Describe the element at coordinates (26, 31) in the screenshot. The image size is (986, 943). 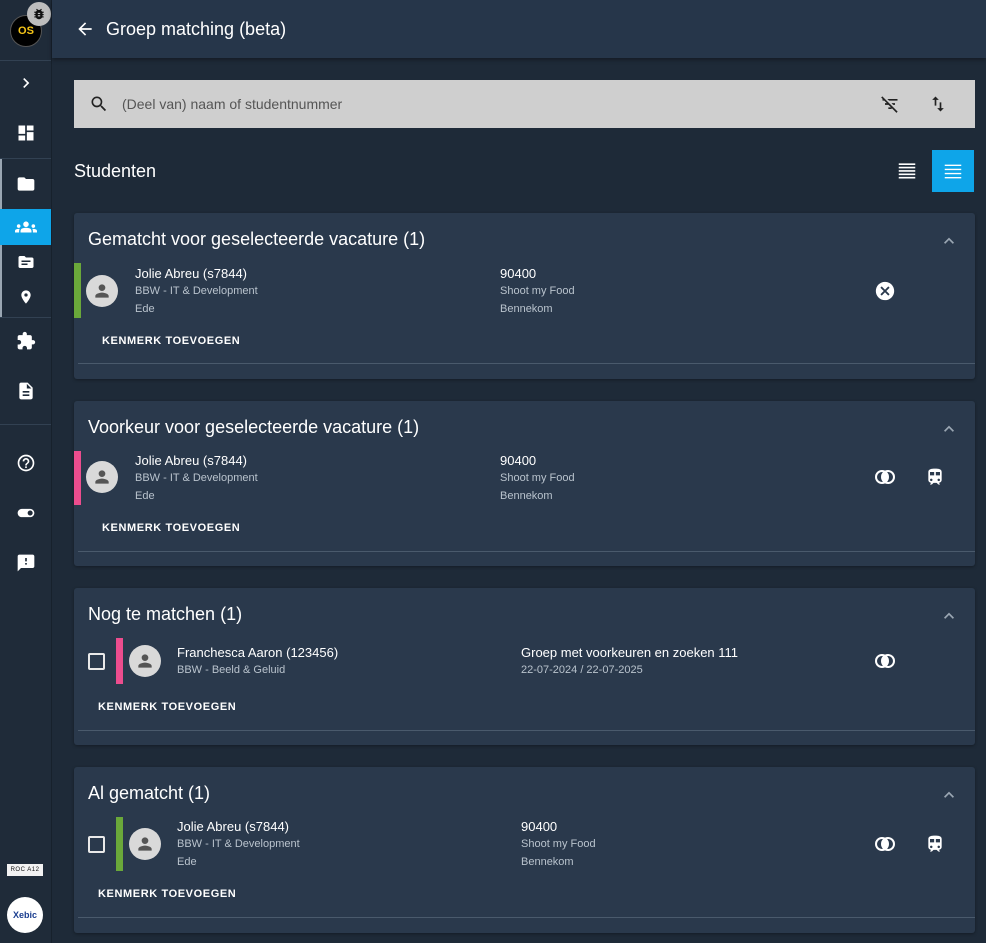
I see `app-logo-text: OS` at that location.